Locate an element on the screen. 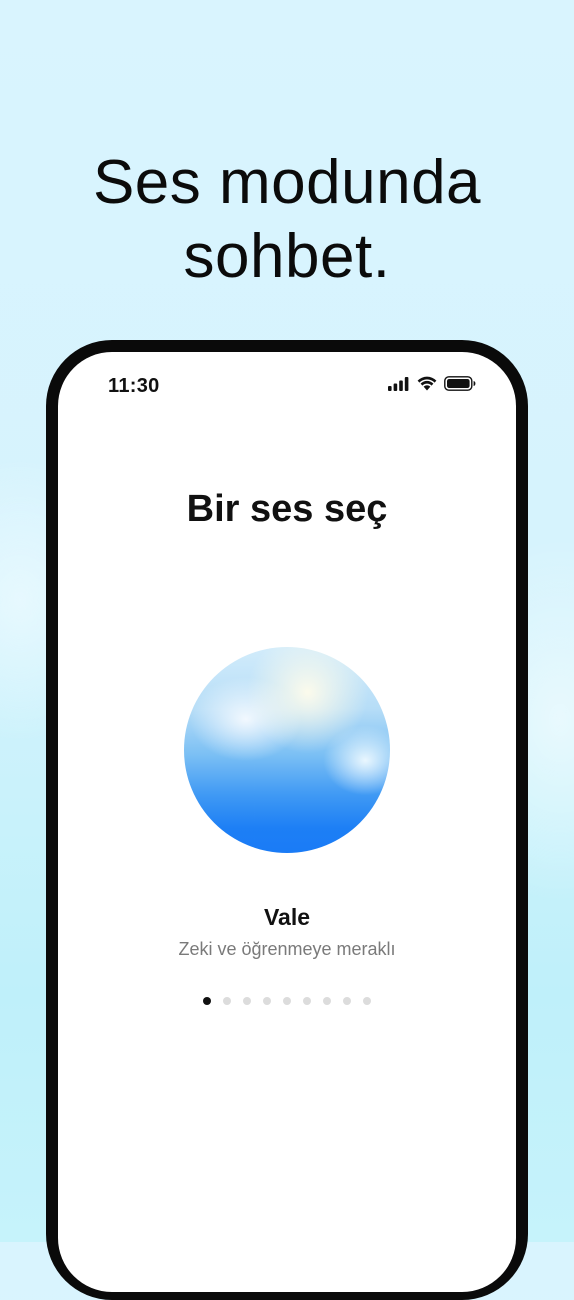 The width and height of the screenshot is (574, 1300). status-icons is located at coordinates (432, 386).